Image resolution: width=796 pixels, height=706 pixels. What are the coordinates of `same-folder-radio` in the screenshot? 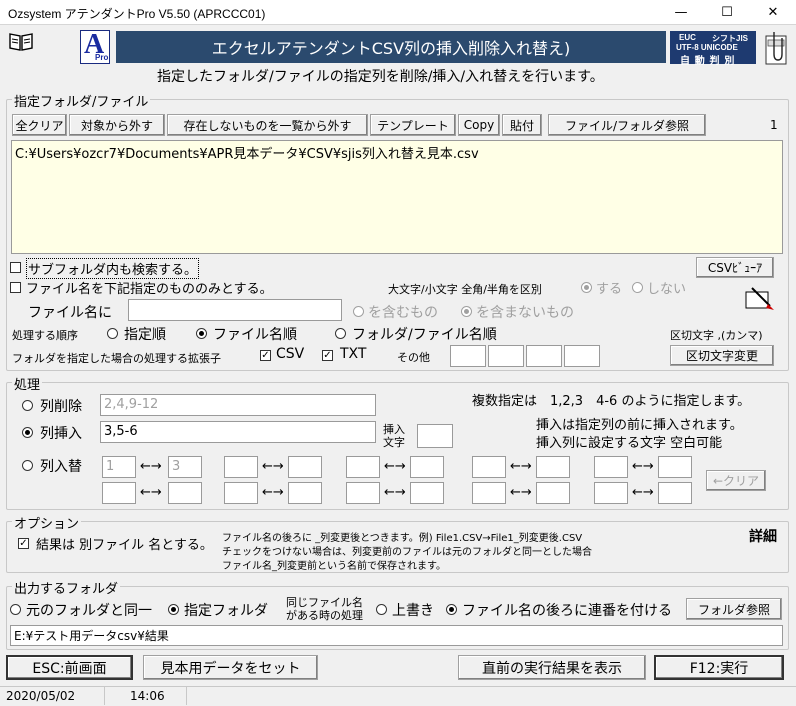 It's located at (15, 609).